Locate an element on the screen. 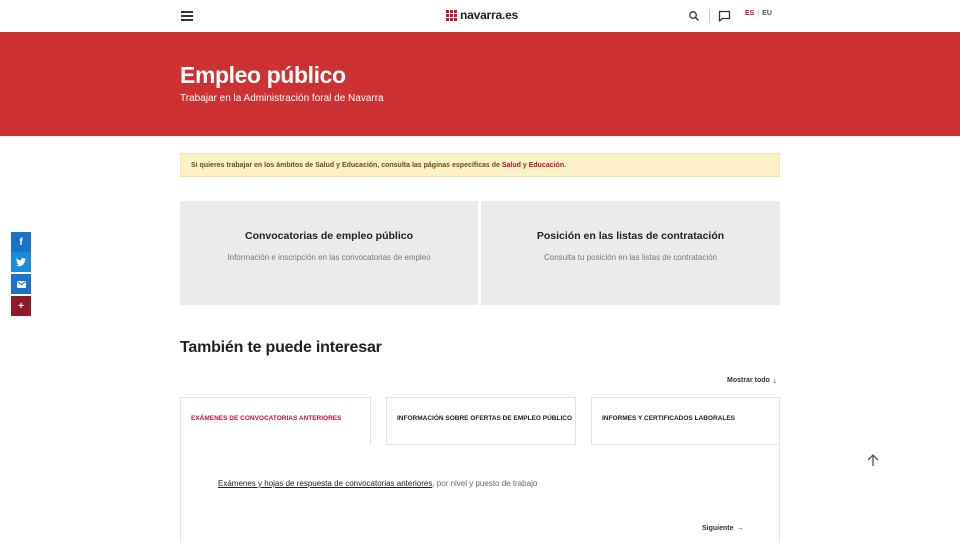 The height and width of the screenshot is (543, 960). section-title: También te puede interesar is located at coordinates (281, 347).